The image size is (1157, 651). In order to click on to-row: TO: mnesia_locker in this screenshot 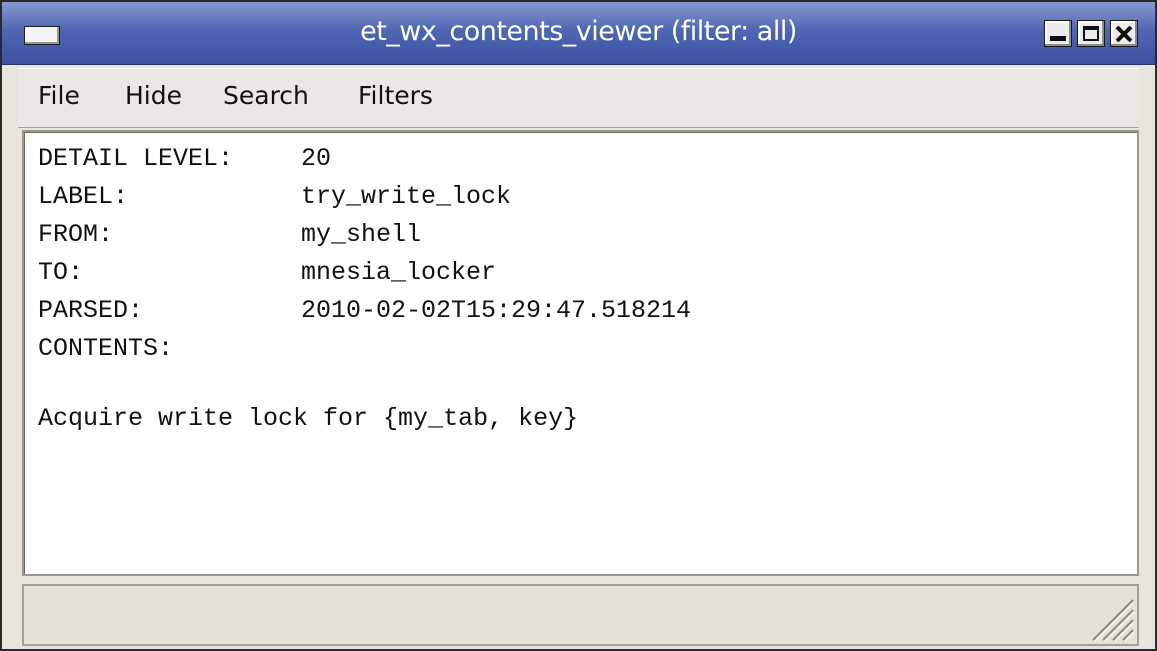, I will do `click(267, 277)`.